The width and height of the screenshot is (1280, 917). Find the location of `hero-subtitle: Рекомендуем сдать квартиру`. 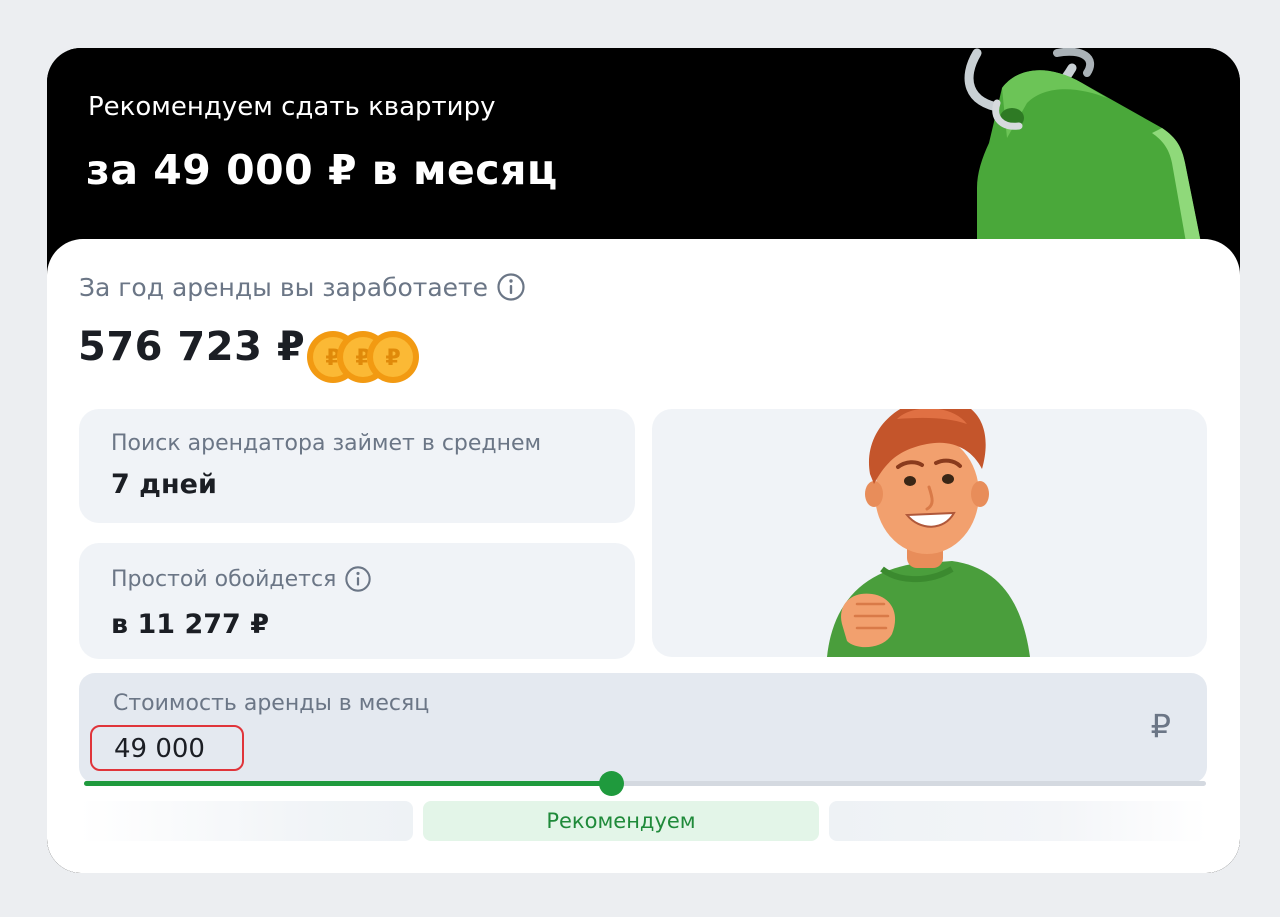

hero-subtitle: Рекомендуем сдать квартиру is located at coordinates (292, 107).